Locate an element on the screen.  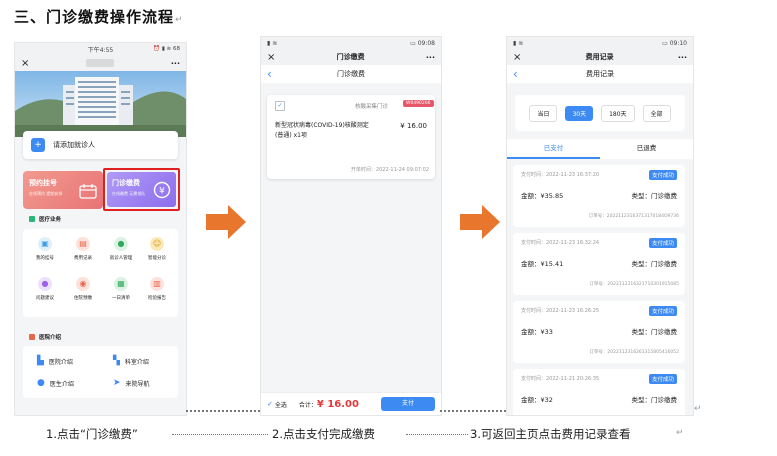
caption-step-1: 1.点击“门诊缴费” is located at coordinates (92, 434).